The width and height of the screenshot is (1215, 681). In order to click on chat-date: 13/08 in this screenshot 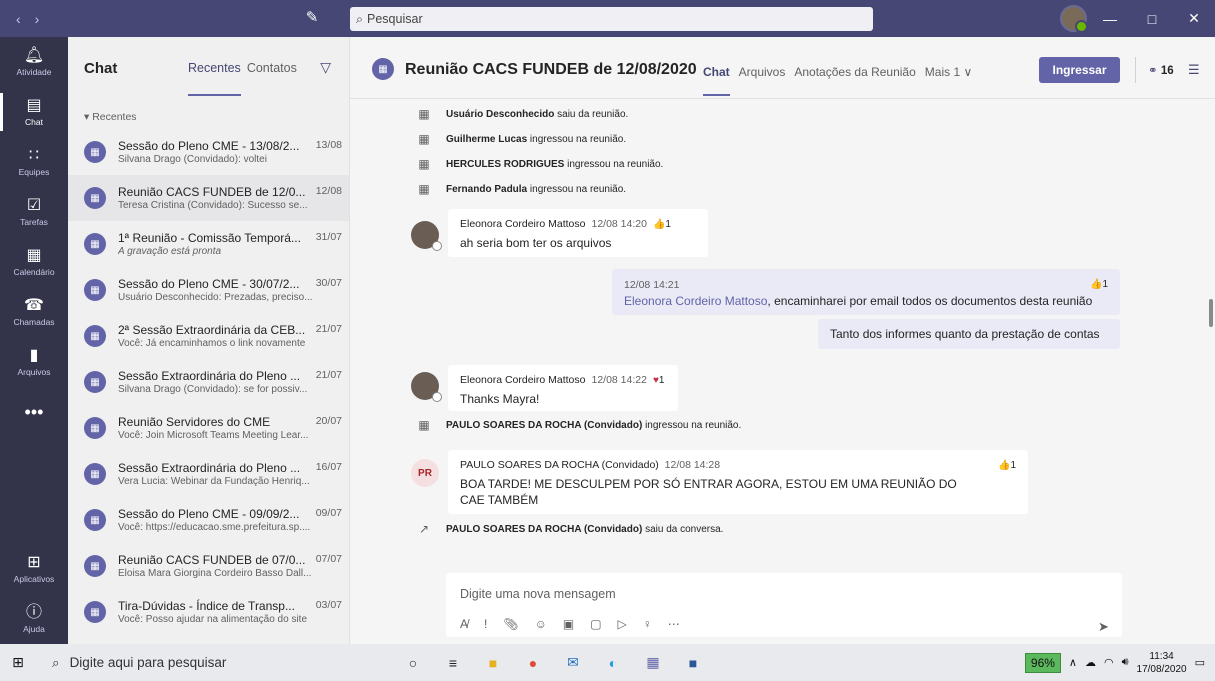, I will do `click(328, 145)`.